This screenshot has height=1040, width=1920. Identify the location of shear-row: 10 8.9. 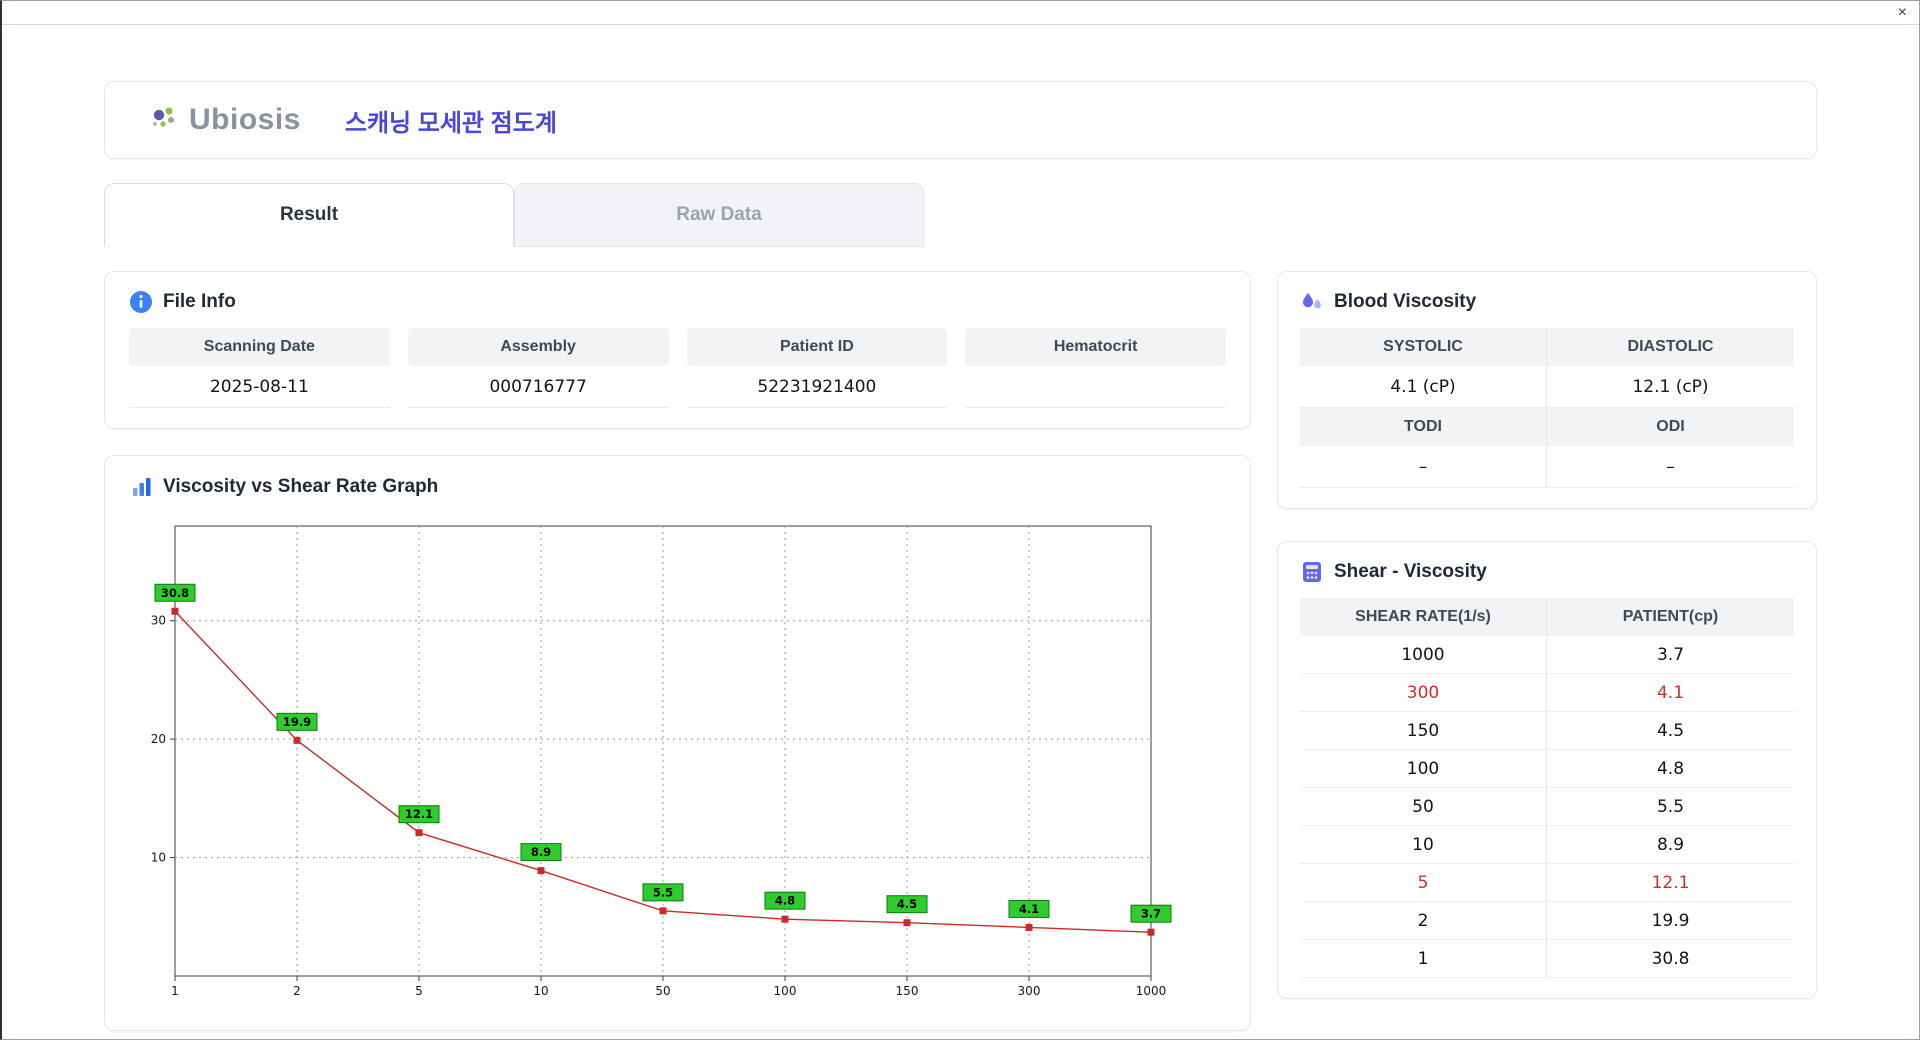
(1547, 845).